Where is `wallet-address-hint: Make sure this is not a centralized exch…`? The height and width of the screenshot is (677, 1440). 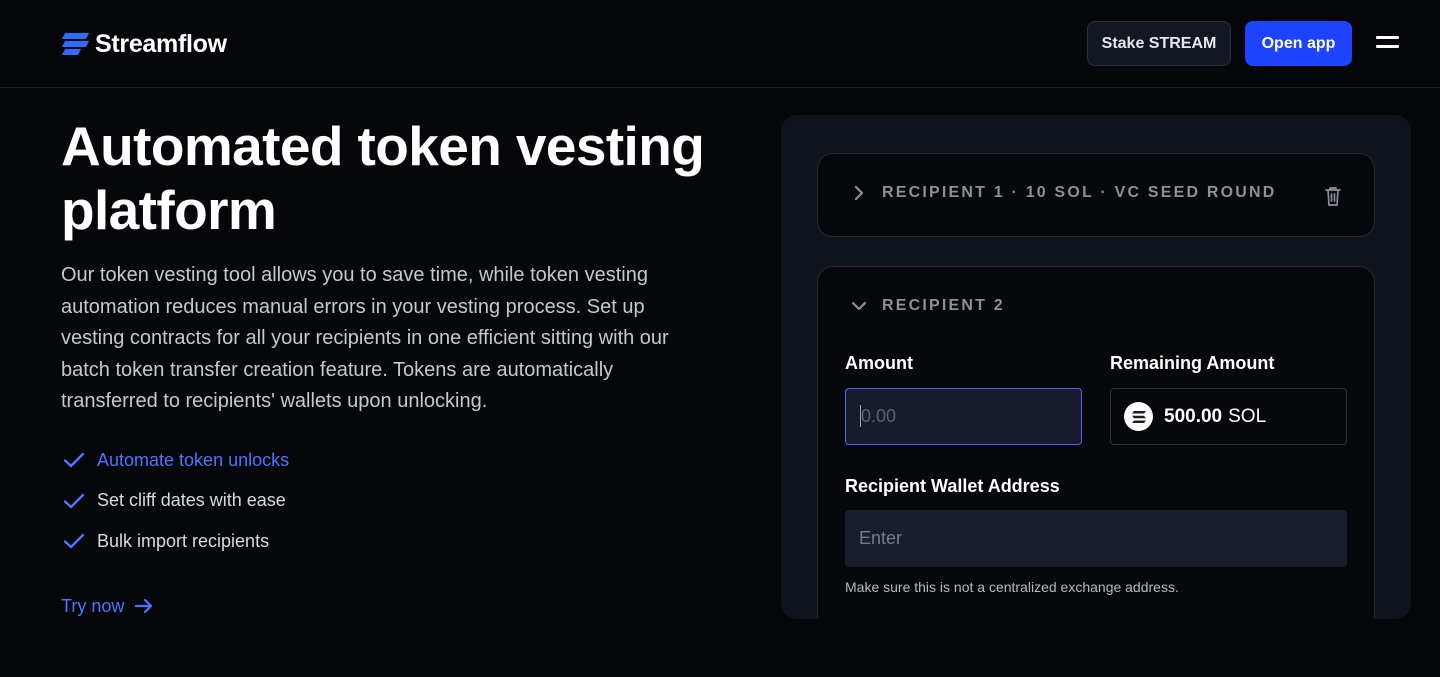 wallet-address-hint: Make sure this is not a centralized exch… is located at coordinates (1012, 587).